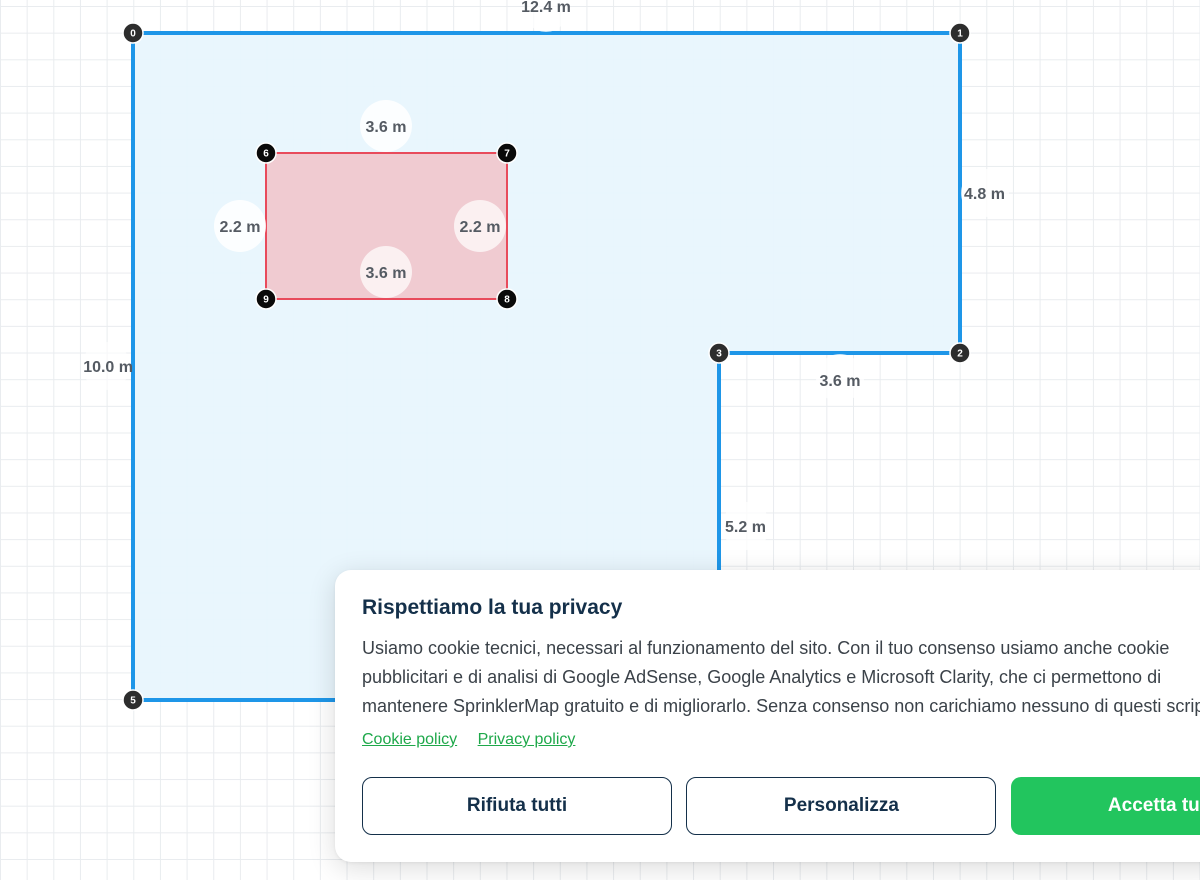  Describe the element at coordinates (527, 739) in the screenshot. I see `privacy-policy-link: Privacy policy` at that location.